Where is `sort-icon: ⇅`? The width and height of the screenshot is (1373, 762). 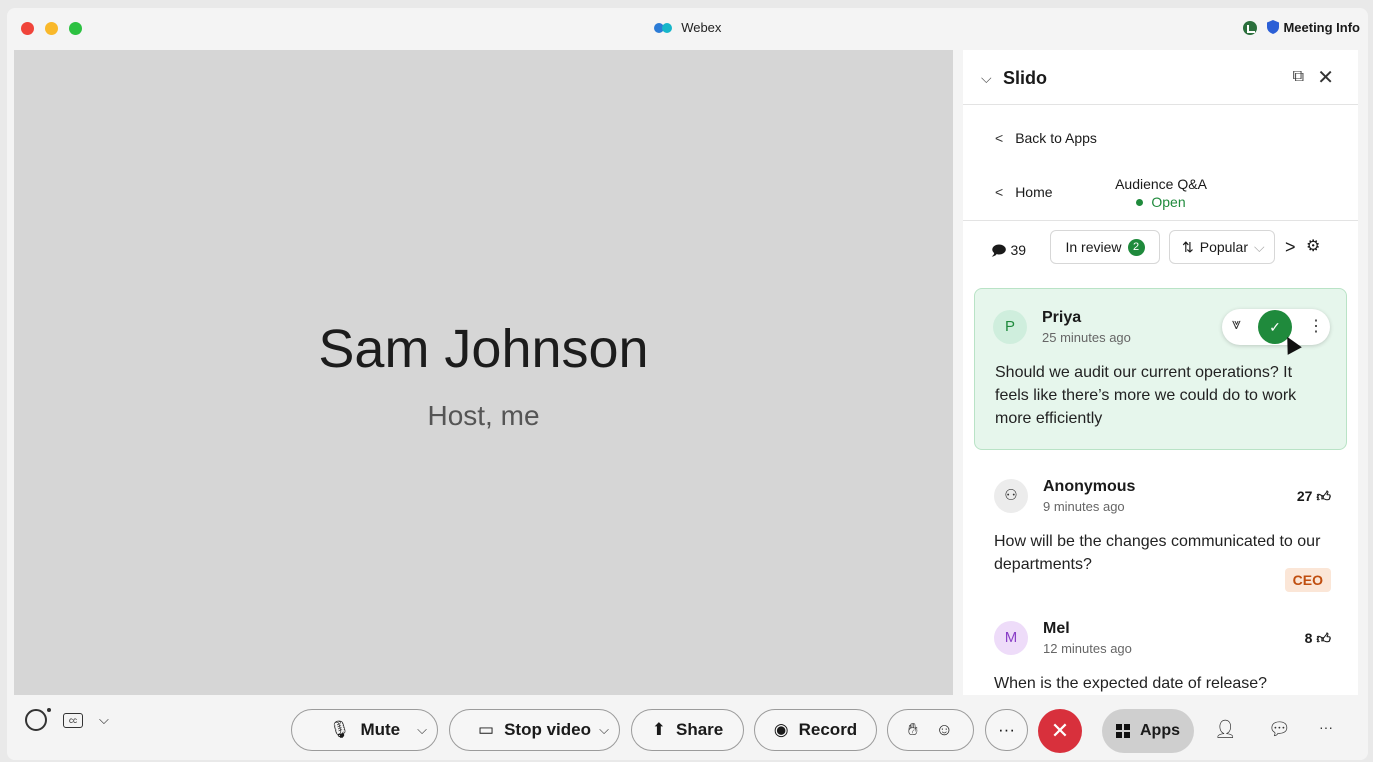 sort-icon: ⇅ is located at coordinates (1188, 246).